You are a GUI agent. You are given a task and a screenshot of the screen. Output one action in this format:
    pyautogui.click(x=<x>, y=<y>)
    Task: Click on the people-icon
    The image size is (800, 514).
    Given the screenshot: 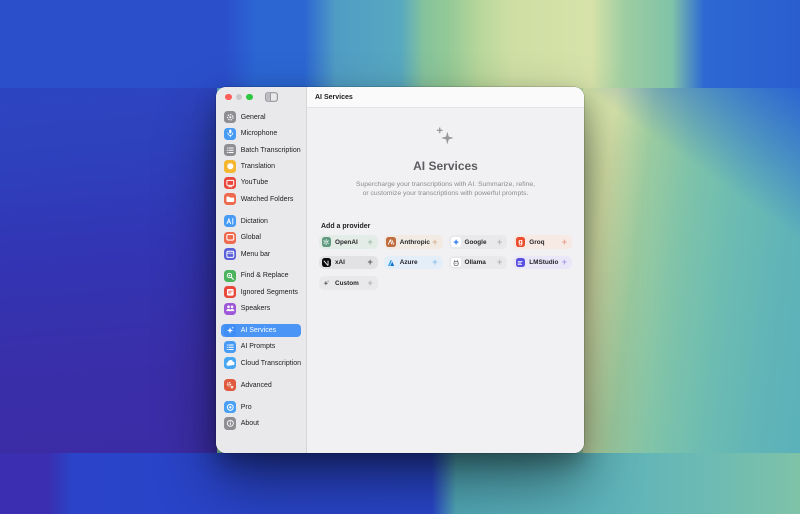 What is the action you would take?
    pyautogui.click(x=230, y=308)
    